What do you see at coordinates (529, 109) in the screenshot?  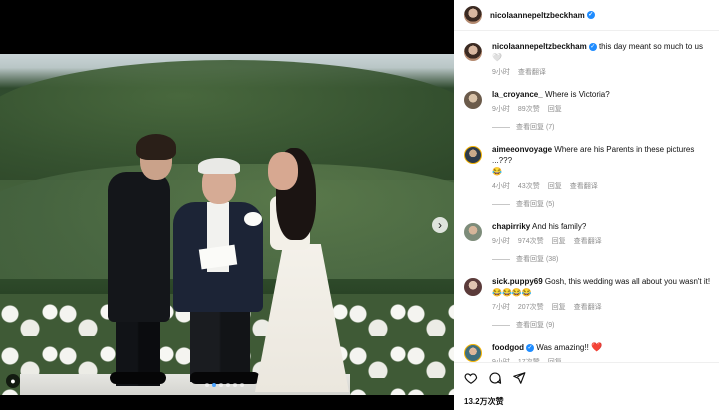 I see `comment-likes: 89次赞` at bounding box center [529, 109].